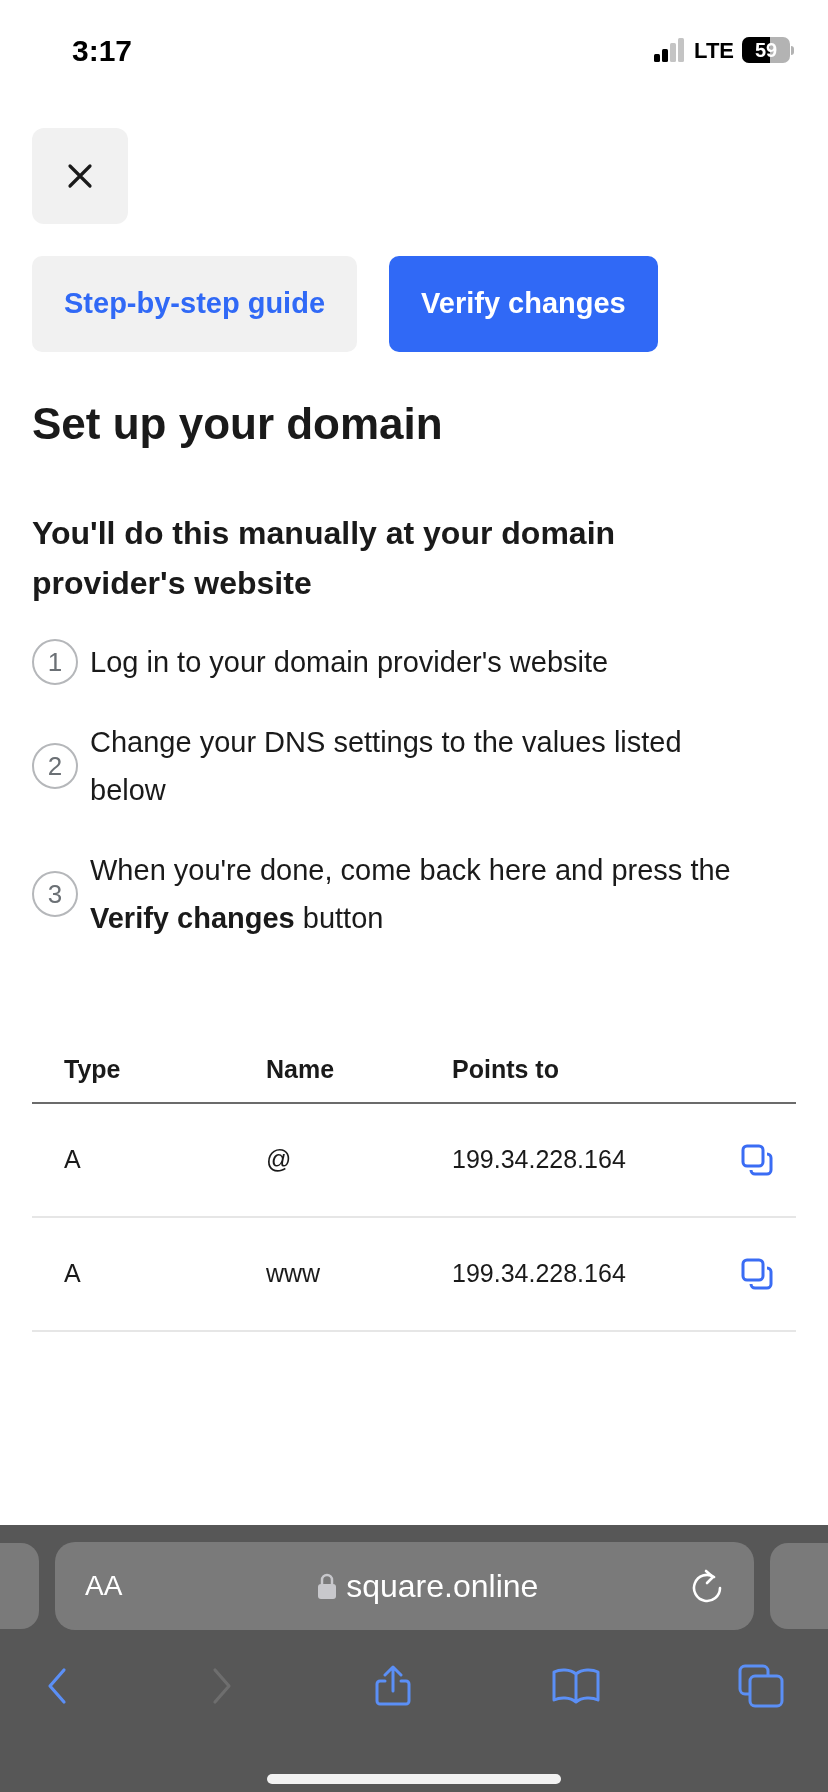  Describe the element at coordinates (670, 50) in the screenshot. I see `signal-icon` at that location.